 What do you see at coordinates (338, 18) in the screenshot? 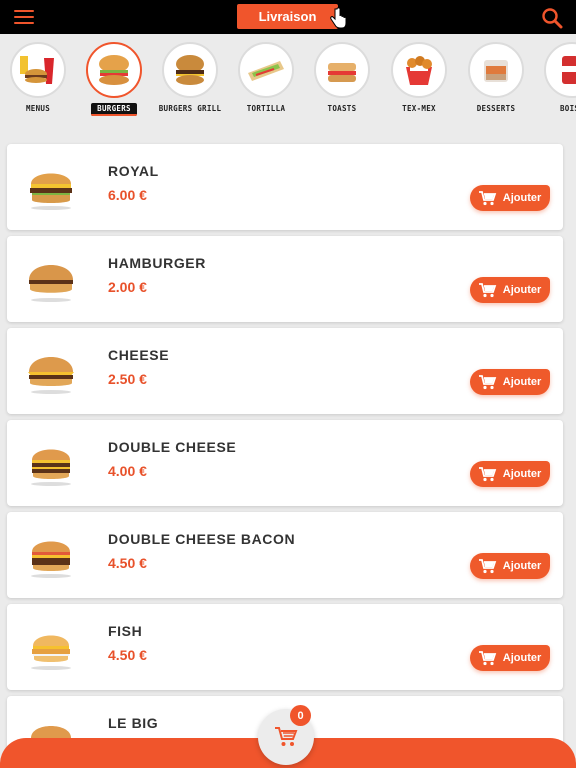
I see `pointer-hand-icon` at bounding box center [338, 18].